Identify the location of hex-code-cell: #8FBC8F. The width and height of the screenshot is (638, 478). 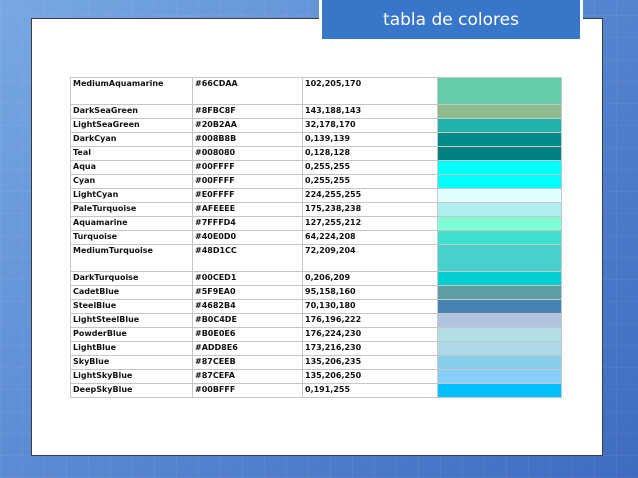
(247, 111).